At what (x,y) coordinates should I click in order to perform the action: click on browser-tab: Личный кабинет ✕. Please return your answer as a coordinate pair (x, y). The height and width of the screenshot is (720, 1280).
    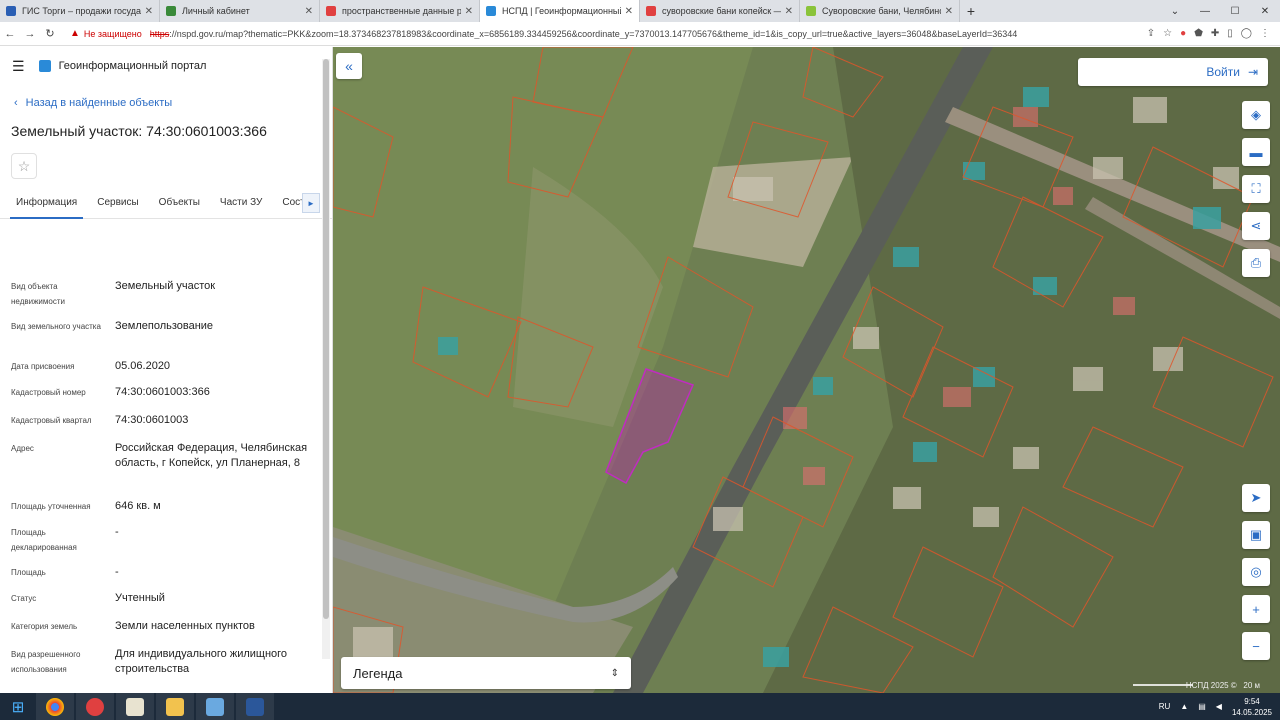
    Looking at the image, I should click on (240, 11).